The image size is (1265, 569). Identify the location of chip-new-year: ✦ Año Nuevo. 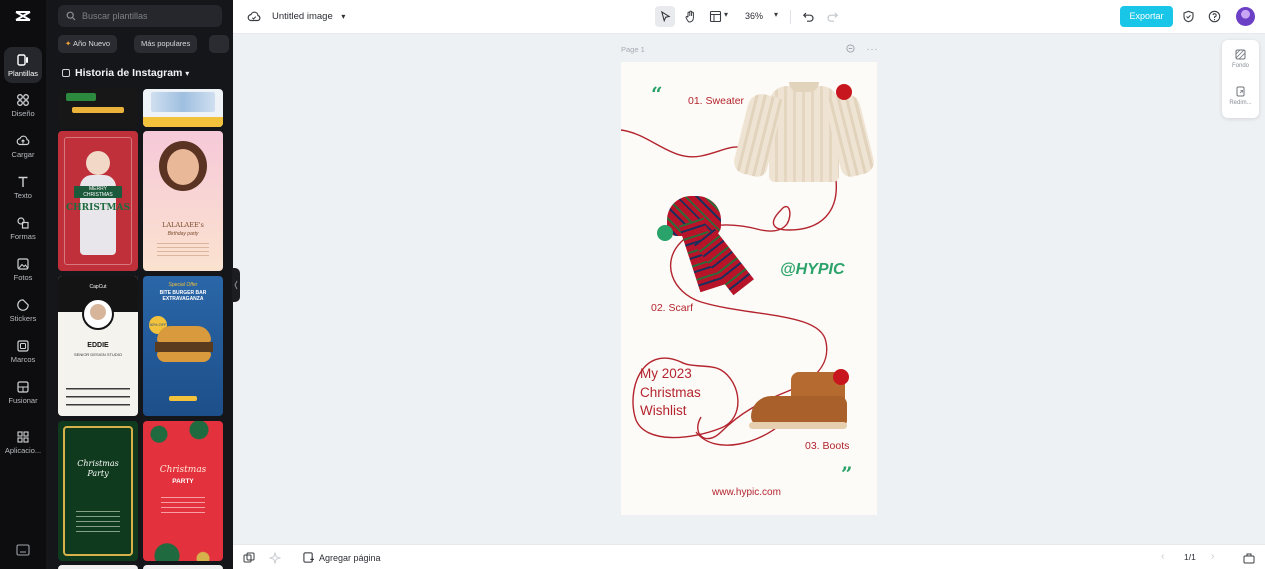
(88, 44).